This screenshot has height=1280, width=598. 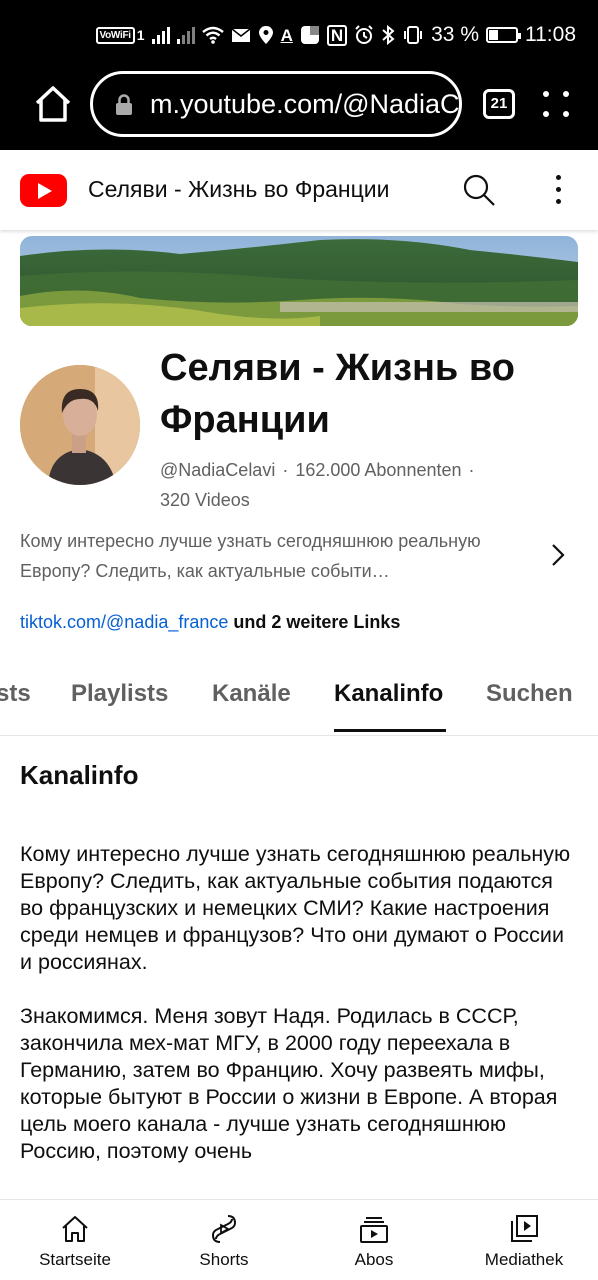 I want to click on alarm-icon, so click(x=364, y=34).